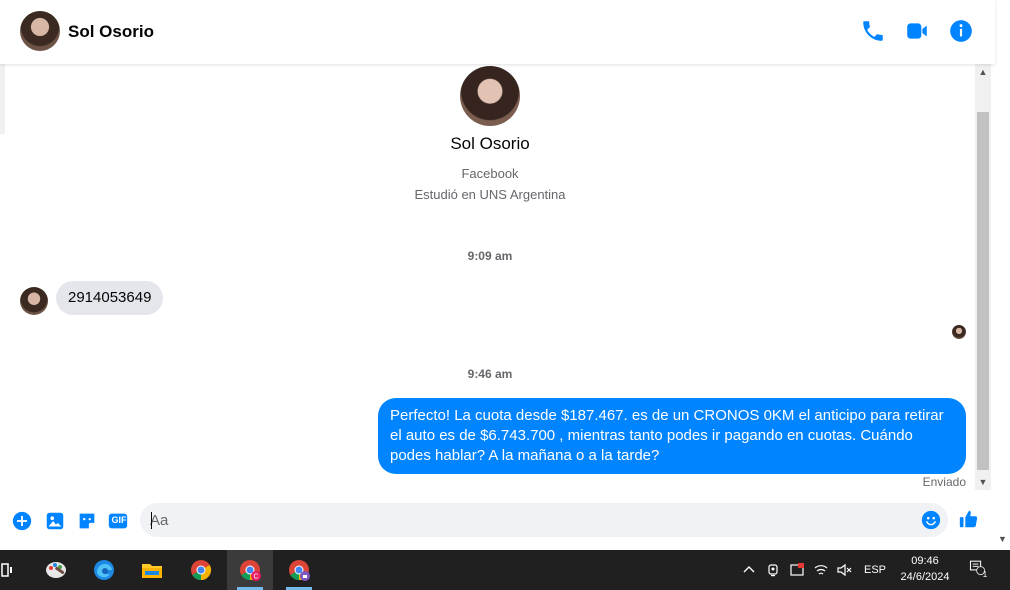 This screenshot has width=1010, height=590. Describe the element at coordinates (111, 32) in the screenshot. I see `contact-name: Sol Osorio` at that location.